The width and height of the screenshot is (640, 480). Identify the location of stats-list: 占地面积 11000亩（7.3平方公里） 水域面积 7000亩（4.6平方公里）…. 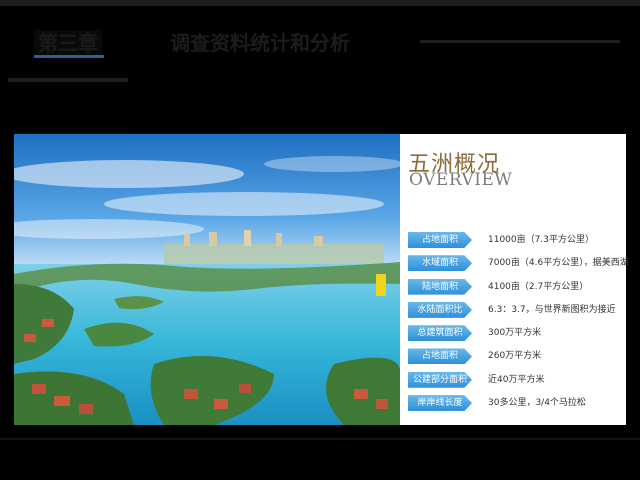
(518, 323).